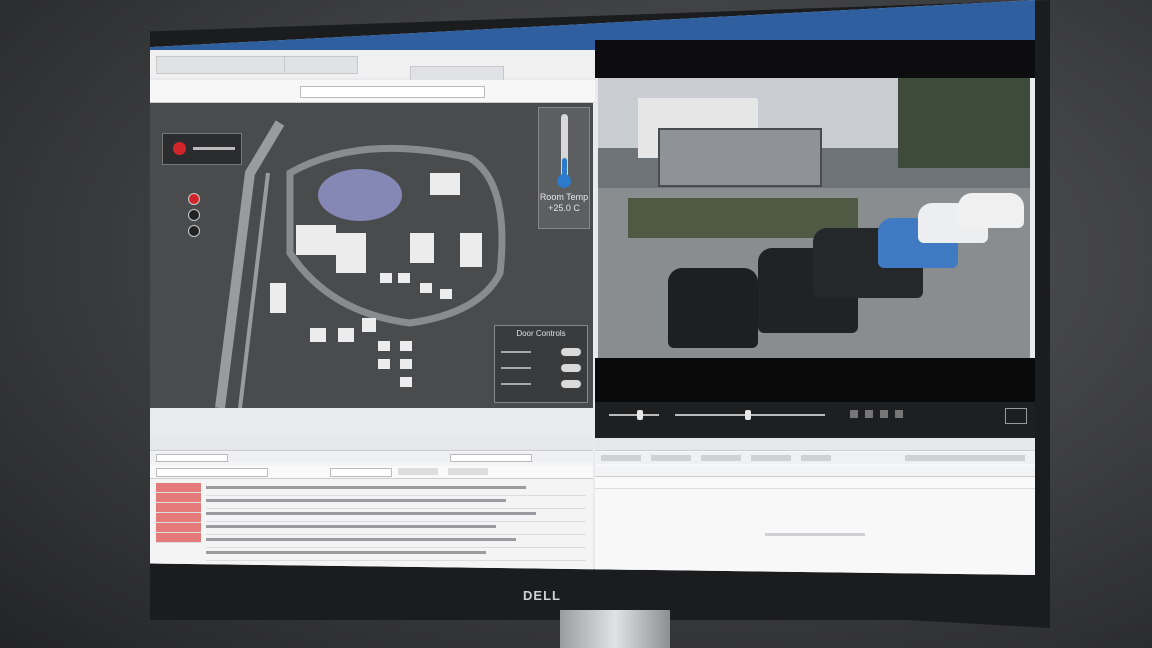 The height and width of the screenshot is (648, 1152). I want to click on create-filter-button, so click(468, 471).